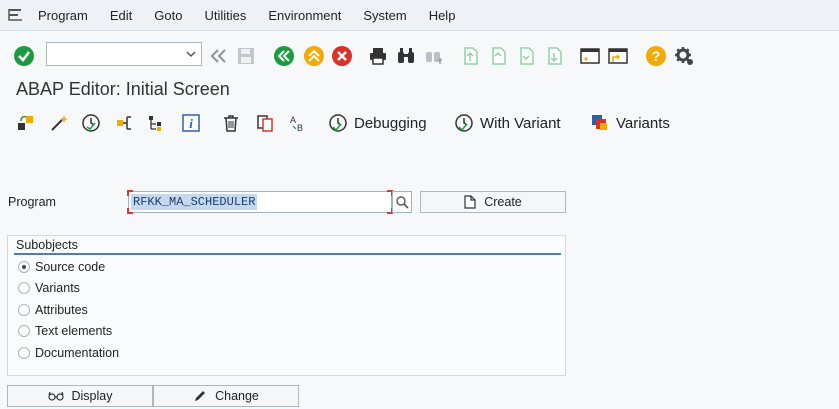 The width and height of the screenshot is (839, 409). I want to click on display-button: Display, so click(80, 396).